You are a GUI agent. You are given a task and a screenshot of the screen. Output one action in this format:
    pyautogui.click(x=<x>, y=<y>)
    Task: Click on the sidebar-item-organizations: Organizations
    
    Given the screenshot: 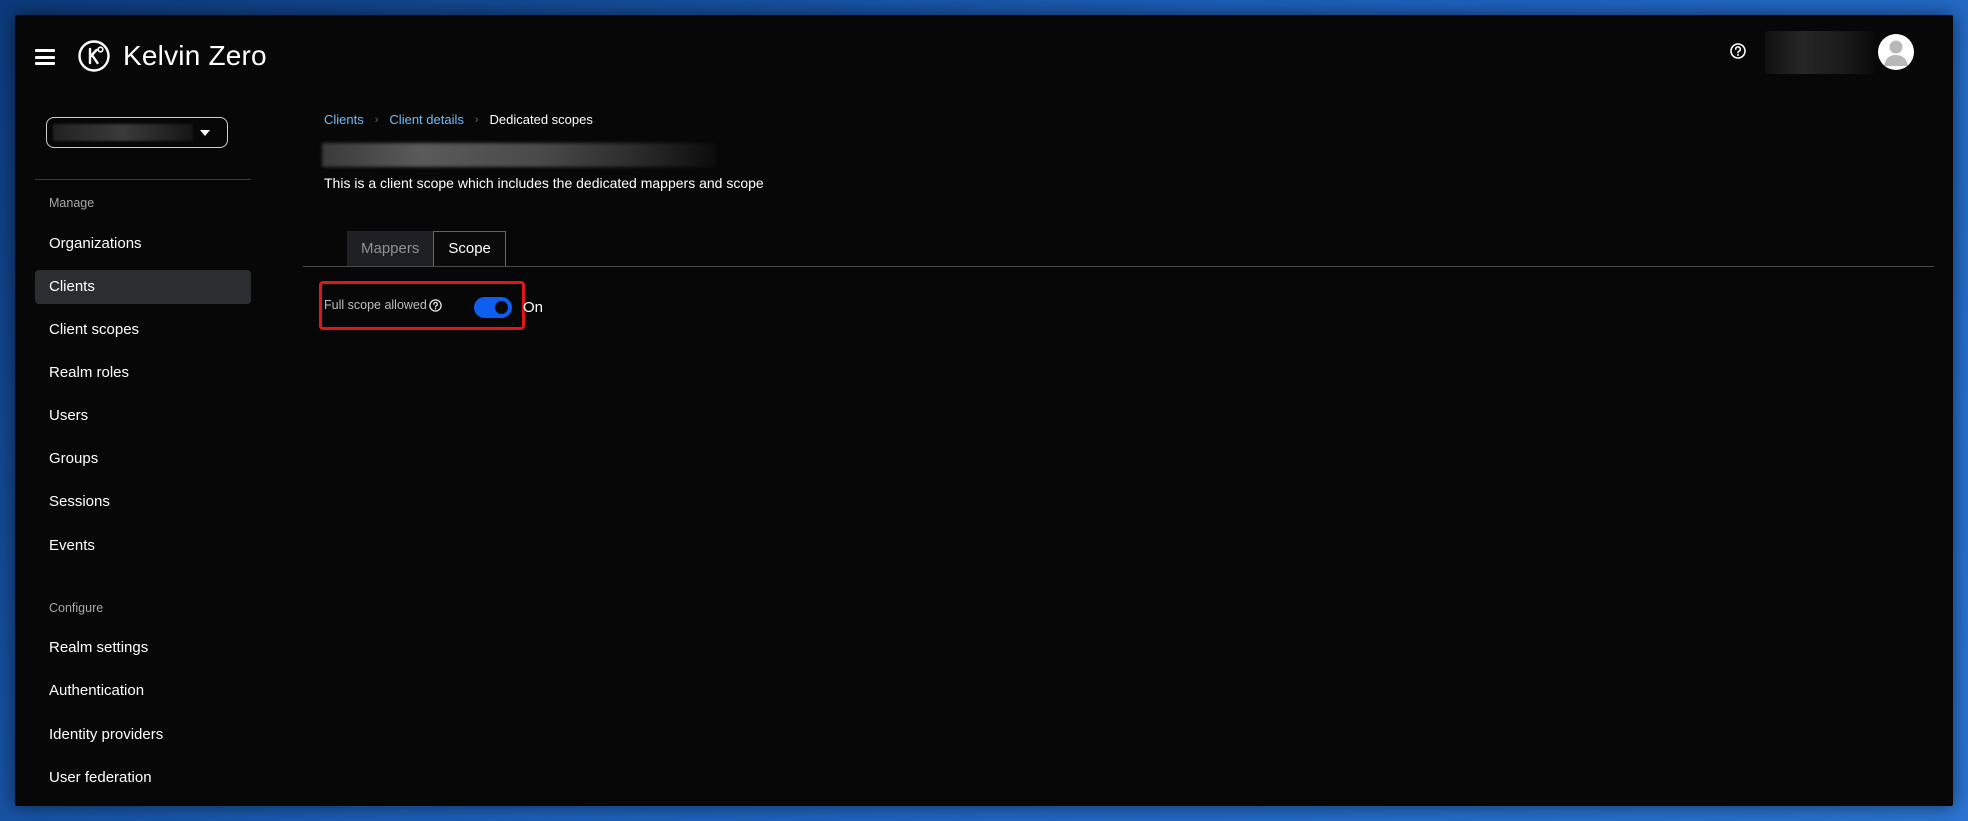 What is the action you would take?
    pyautogui.click(x=143, y=244)
    